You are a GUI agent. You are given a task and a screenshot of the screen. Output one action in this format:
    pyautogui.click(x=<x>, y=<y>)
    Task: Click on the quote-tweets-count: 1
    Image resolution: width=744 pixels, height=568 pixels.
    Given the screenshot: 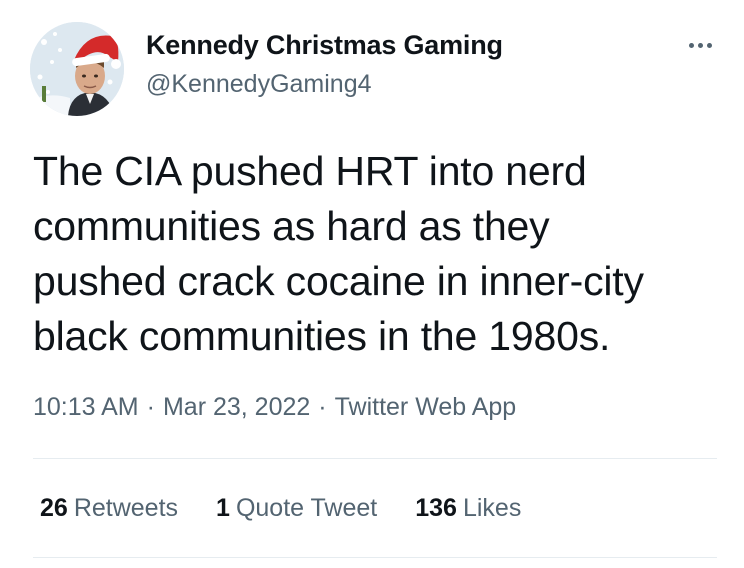 What is the action you would take?
    pyautogui.click(x=223, y=508)
    